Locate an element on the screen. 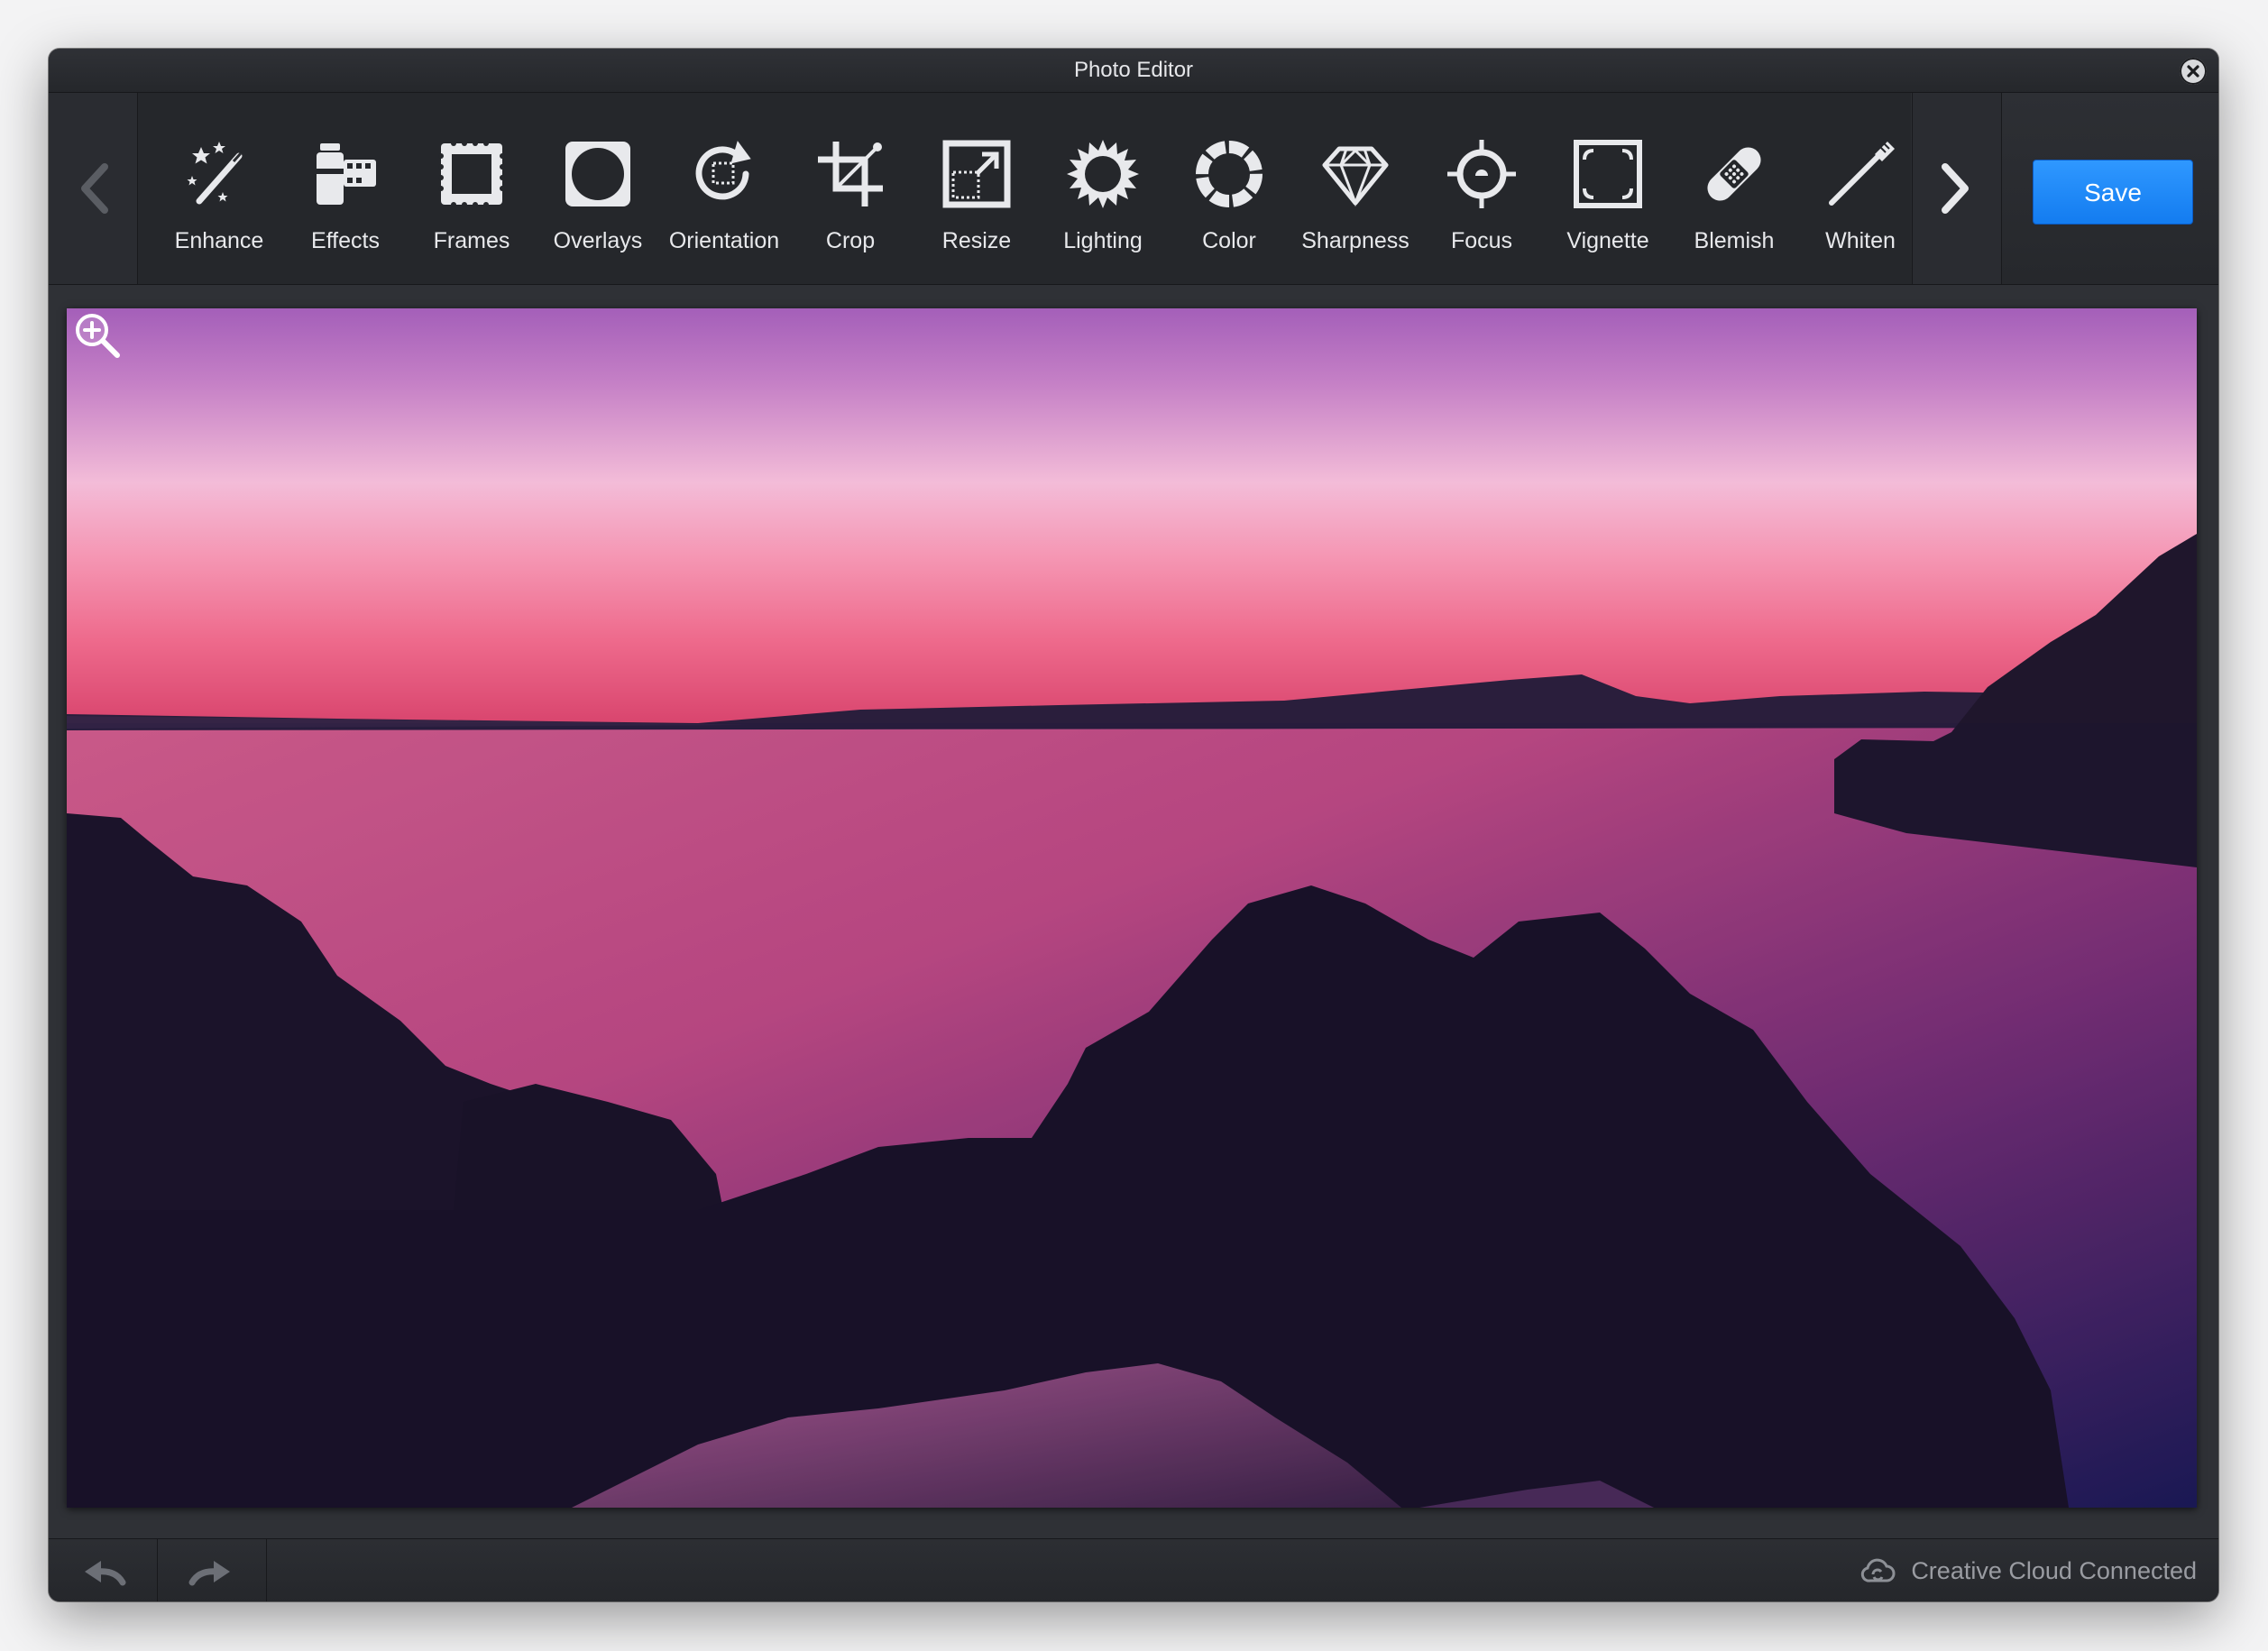  tool-color: Color is located at coordinates (1229, 188).